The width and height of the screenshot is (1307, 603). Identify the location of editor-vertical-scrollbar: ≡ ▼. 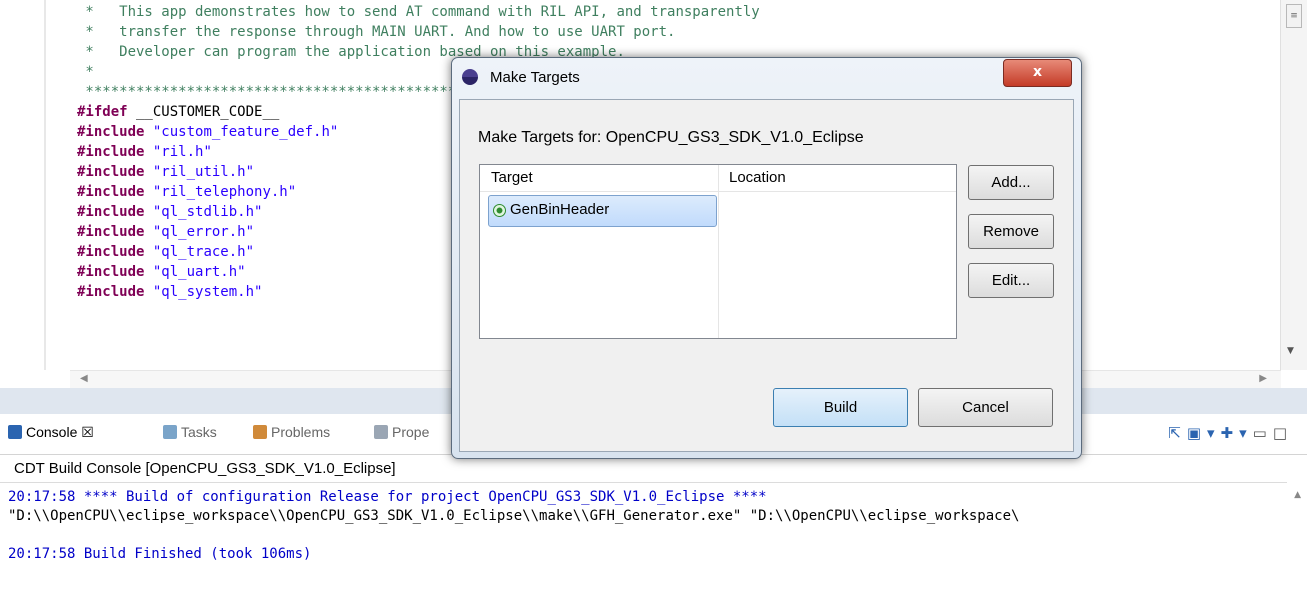
(1293, 185).